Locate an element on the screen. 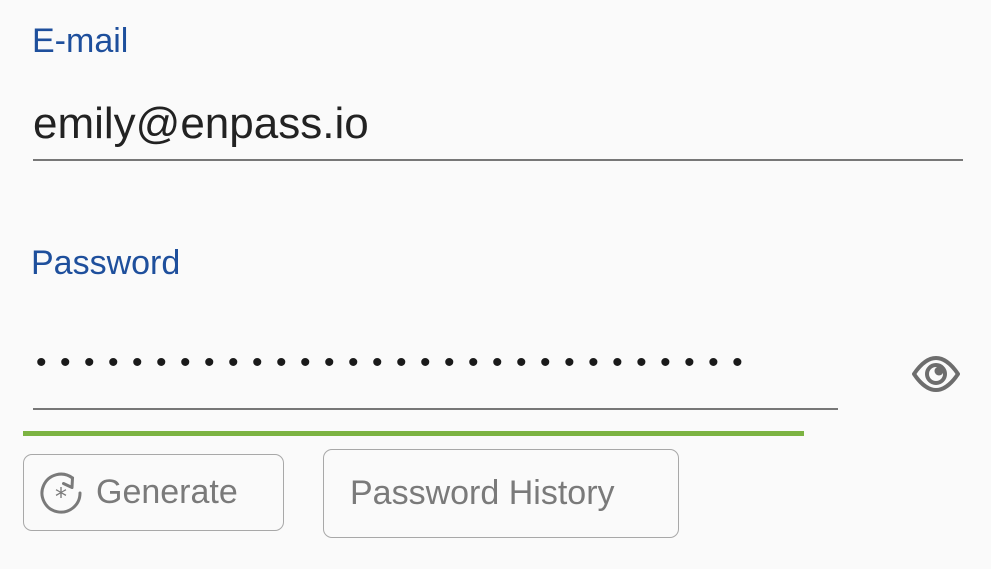 Image resolution: width=991 pixels, height=569 pixels. password-strength-bar is located at coordinates (413, 433).